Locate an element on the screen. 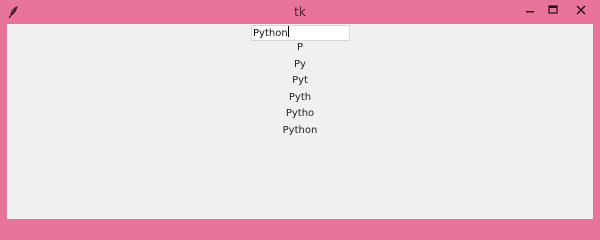 Image resolution: width=600 pixels, height=240 pixels. close-button is located at coordinates (581, 11).